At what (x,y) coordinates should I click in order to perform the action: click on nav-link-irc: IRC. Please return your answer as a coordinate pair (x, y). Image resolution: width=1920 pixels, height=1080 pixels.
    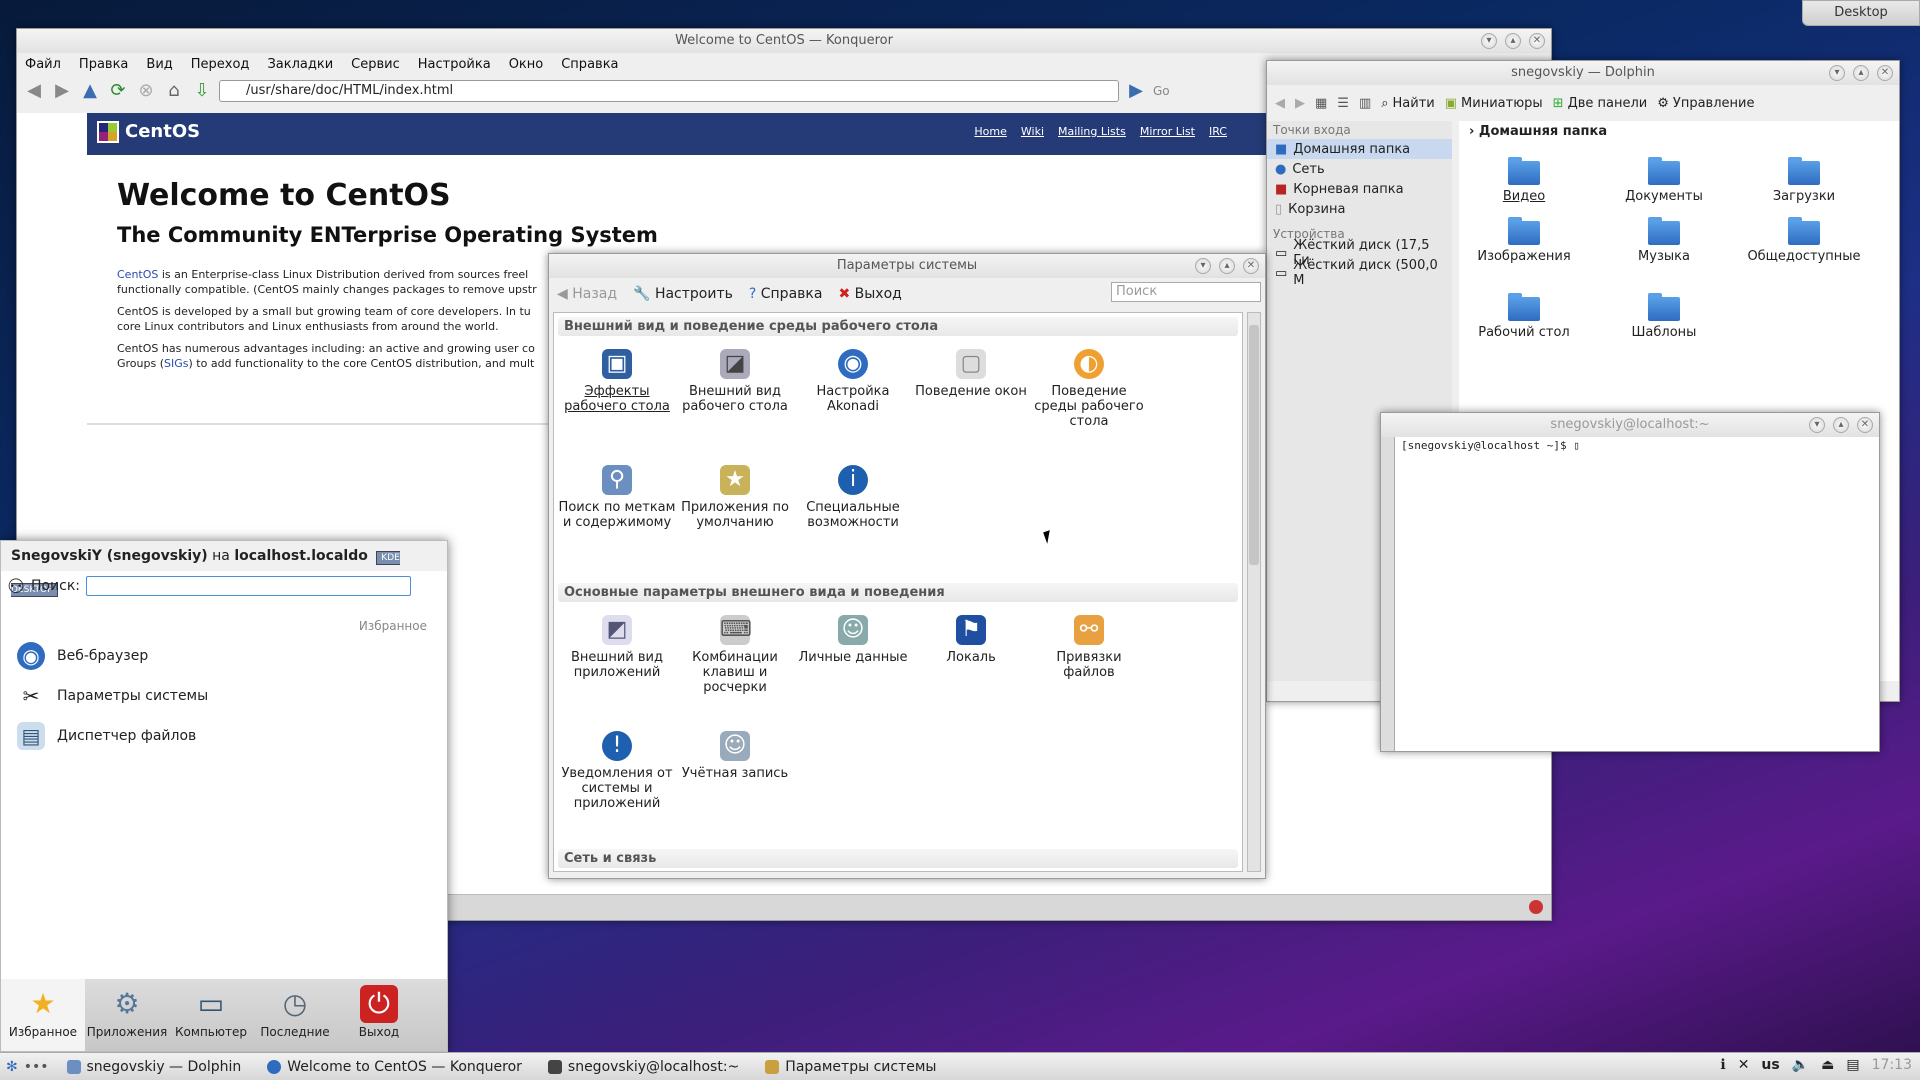
    Looking at the image, I should click on (1218, 131).